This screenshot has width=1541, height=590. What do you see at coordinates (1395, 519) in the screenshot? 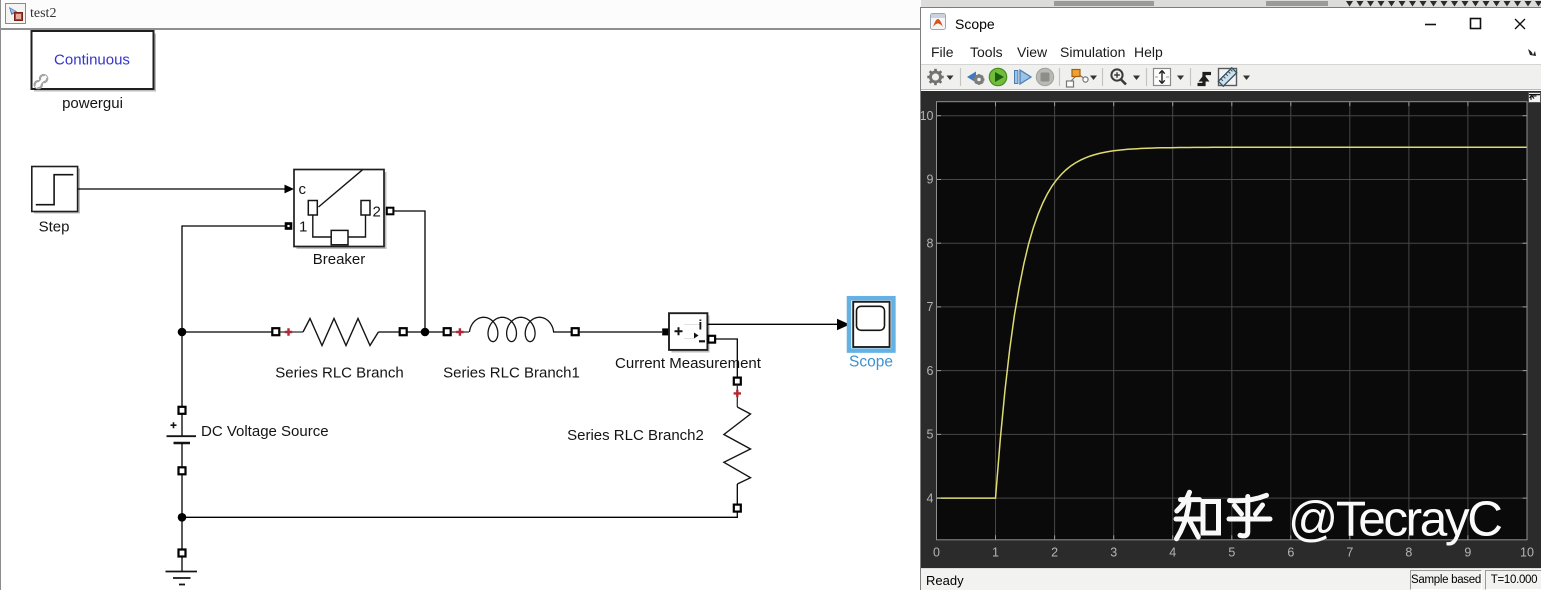
I see `svg-text: @TecrayC` at bounding box center [1395, 519].